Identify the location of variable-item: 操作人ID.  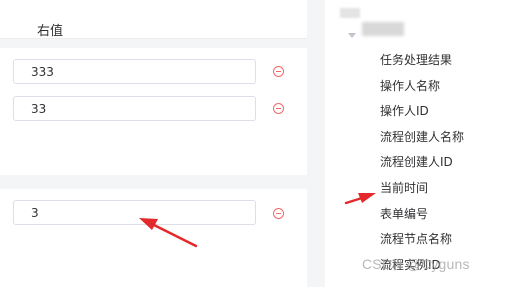
(422, 112).